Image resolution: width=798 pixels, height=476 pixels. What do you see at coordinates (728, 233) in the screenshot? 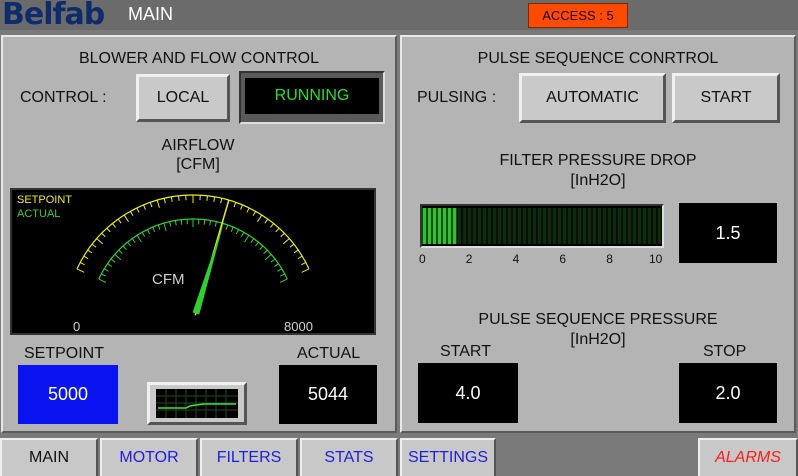
I see `filter-pressure-value: 1.5` at bounding box center [728, 233].